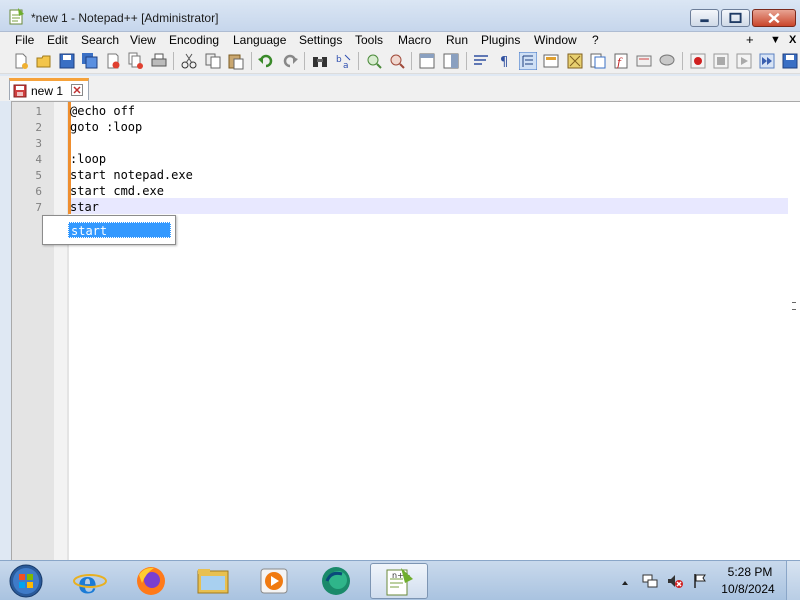 This screenshot has height=600, width=800. I want to click on menu-help: ?, so click(595, 40).